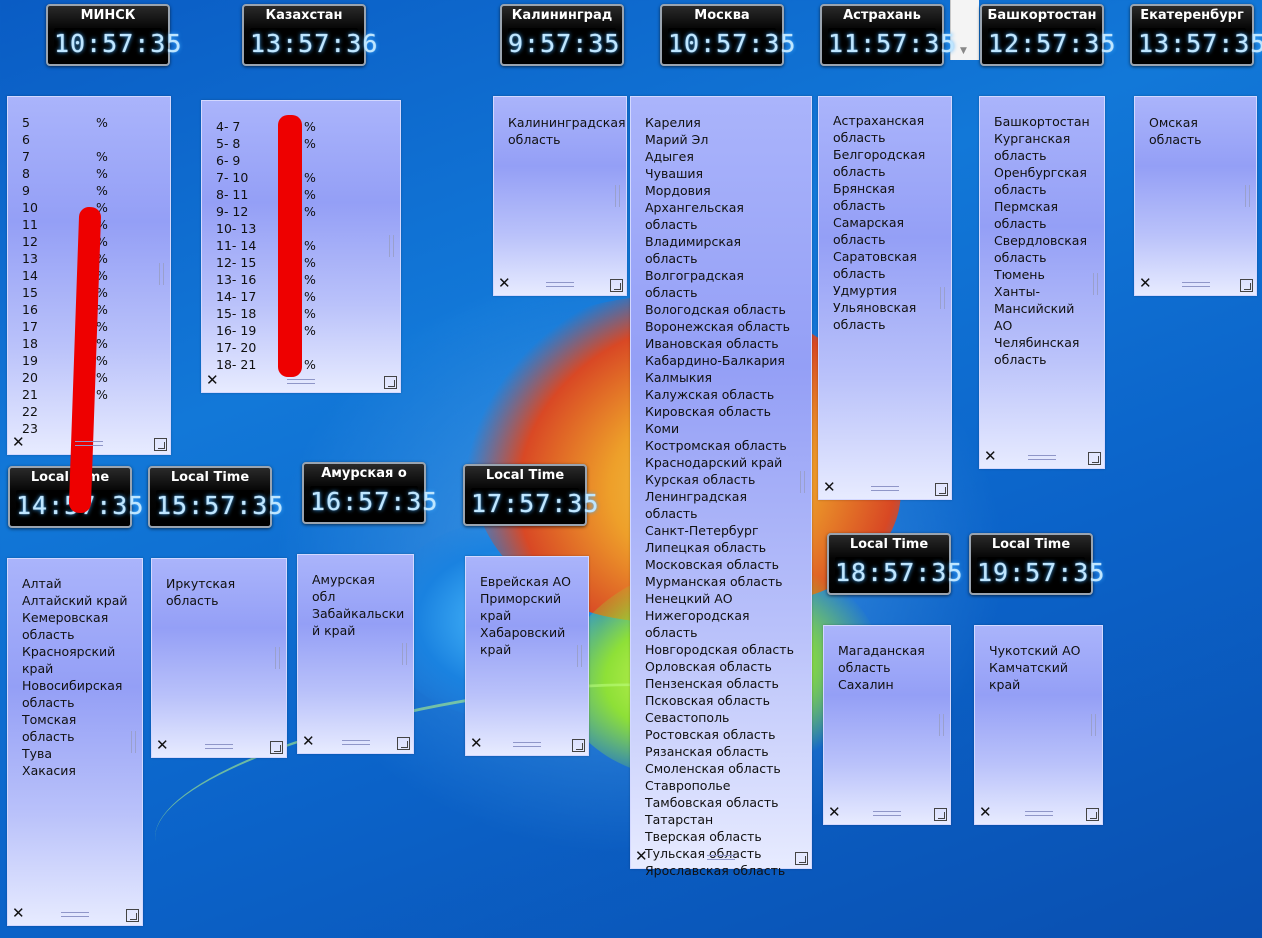 This screenshot has height=938, width=1262. Describe the element at coordinates (882, 15) in the screenshot. I see `clock-title: Астрахань` at that location.